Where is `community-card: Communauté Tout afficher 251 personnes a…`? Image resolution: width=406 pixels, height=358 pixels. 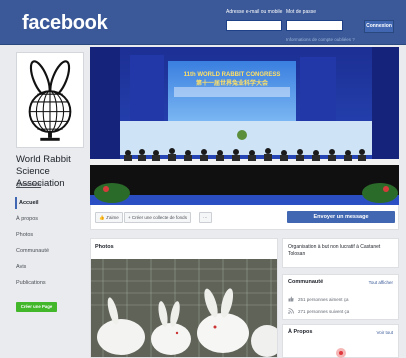 community-card: Communauté Tout afficher 251 personnes a… is located at coordinates (340, 297).